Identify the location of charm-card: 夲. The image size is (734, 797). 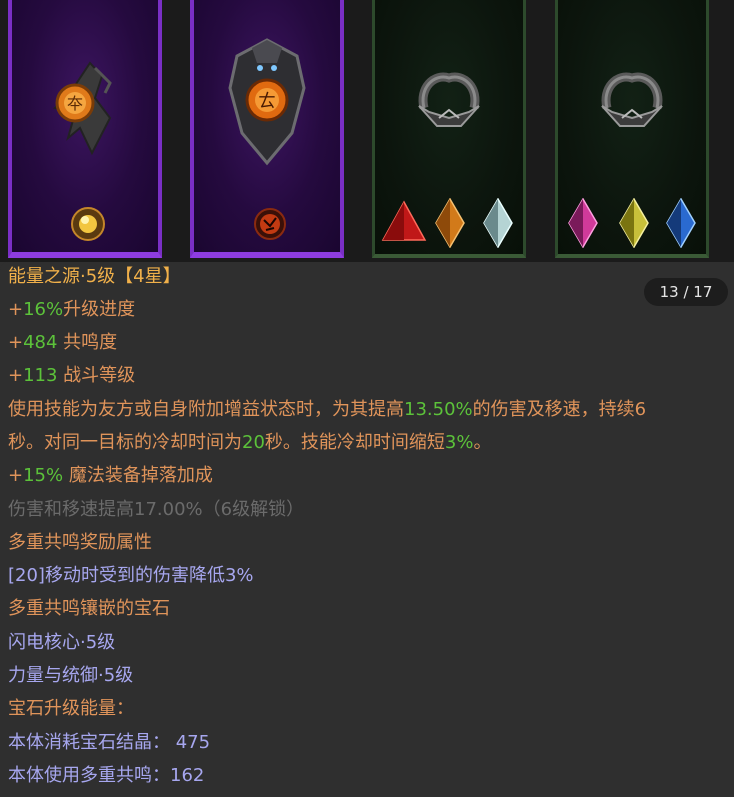
(85, 129).